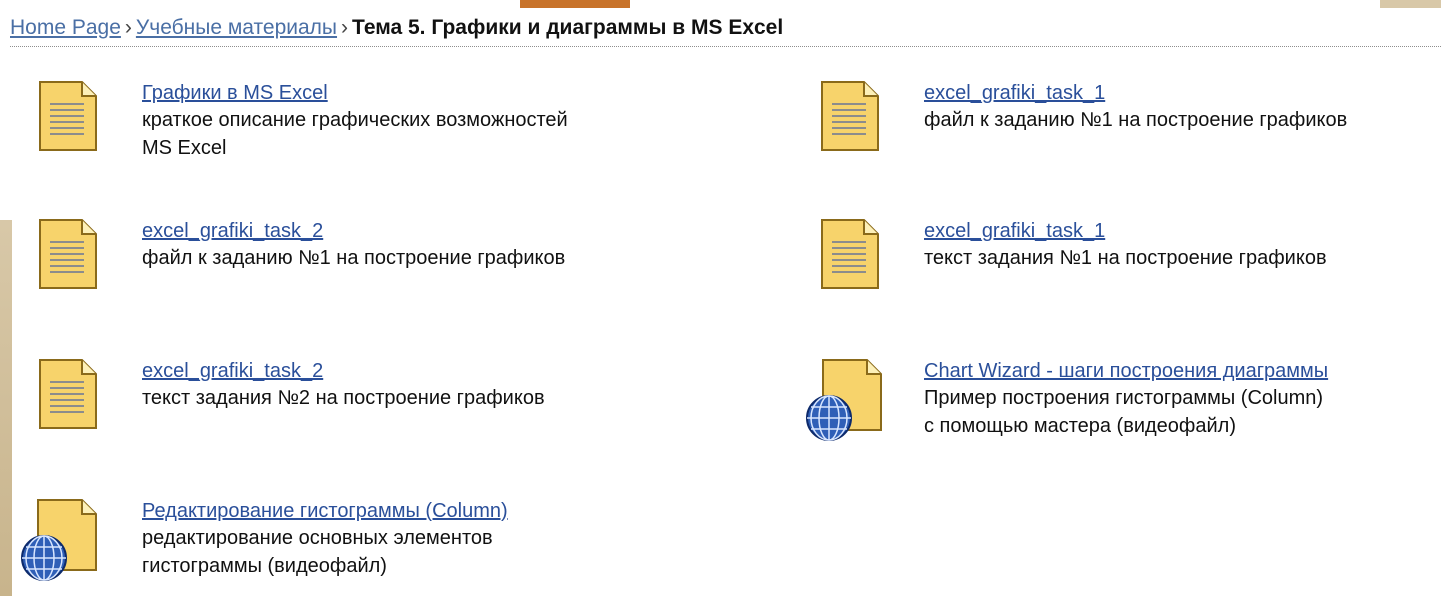 Image resolution: width=1441 pixels, height=596 pixels. I want to click on item-description: текст задания №2 на построение графиков, so click(343, 398).